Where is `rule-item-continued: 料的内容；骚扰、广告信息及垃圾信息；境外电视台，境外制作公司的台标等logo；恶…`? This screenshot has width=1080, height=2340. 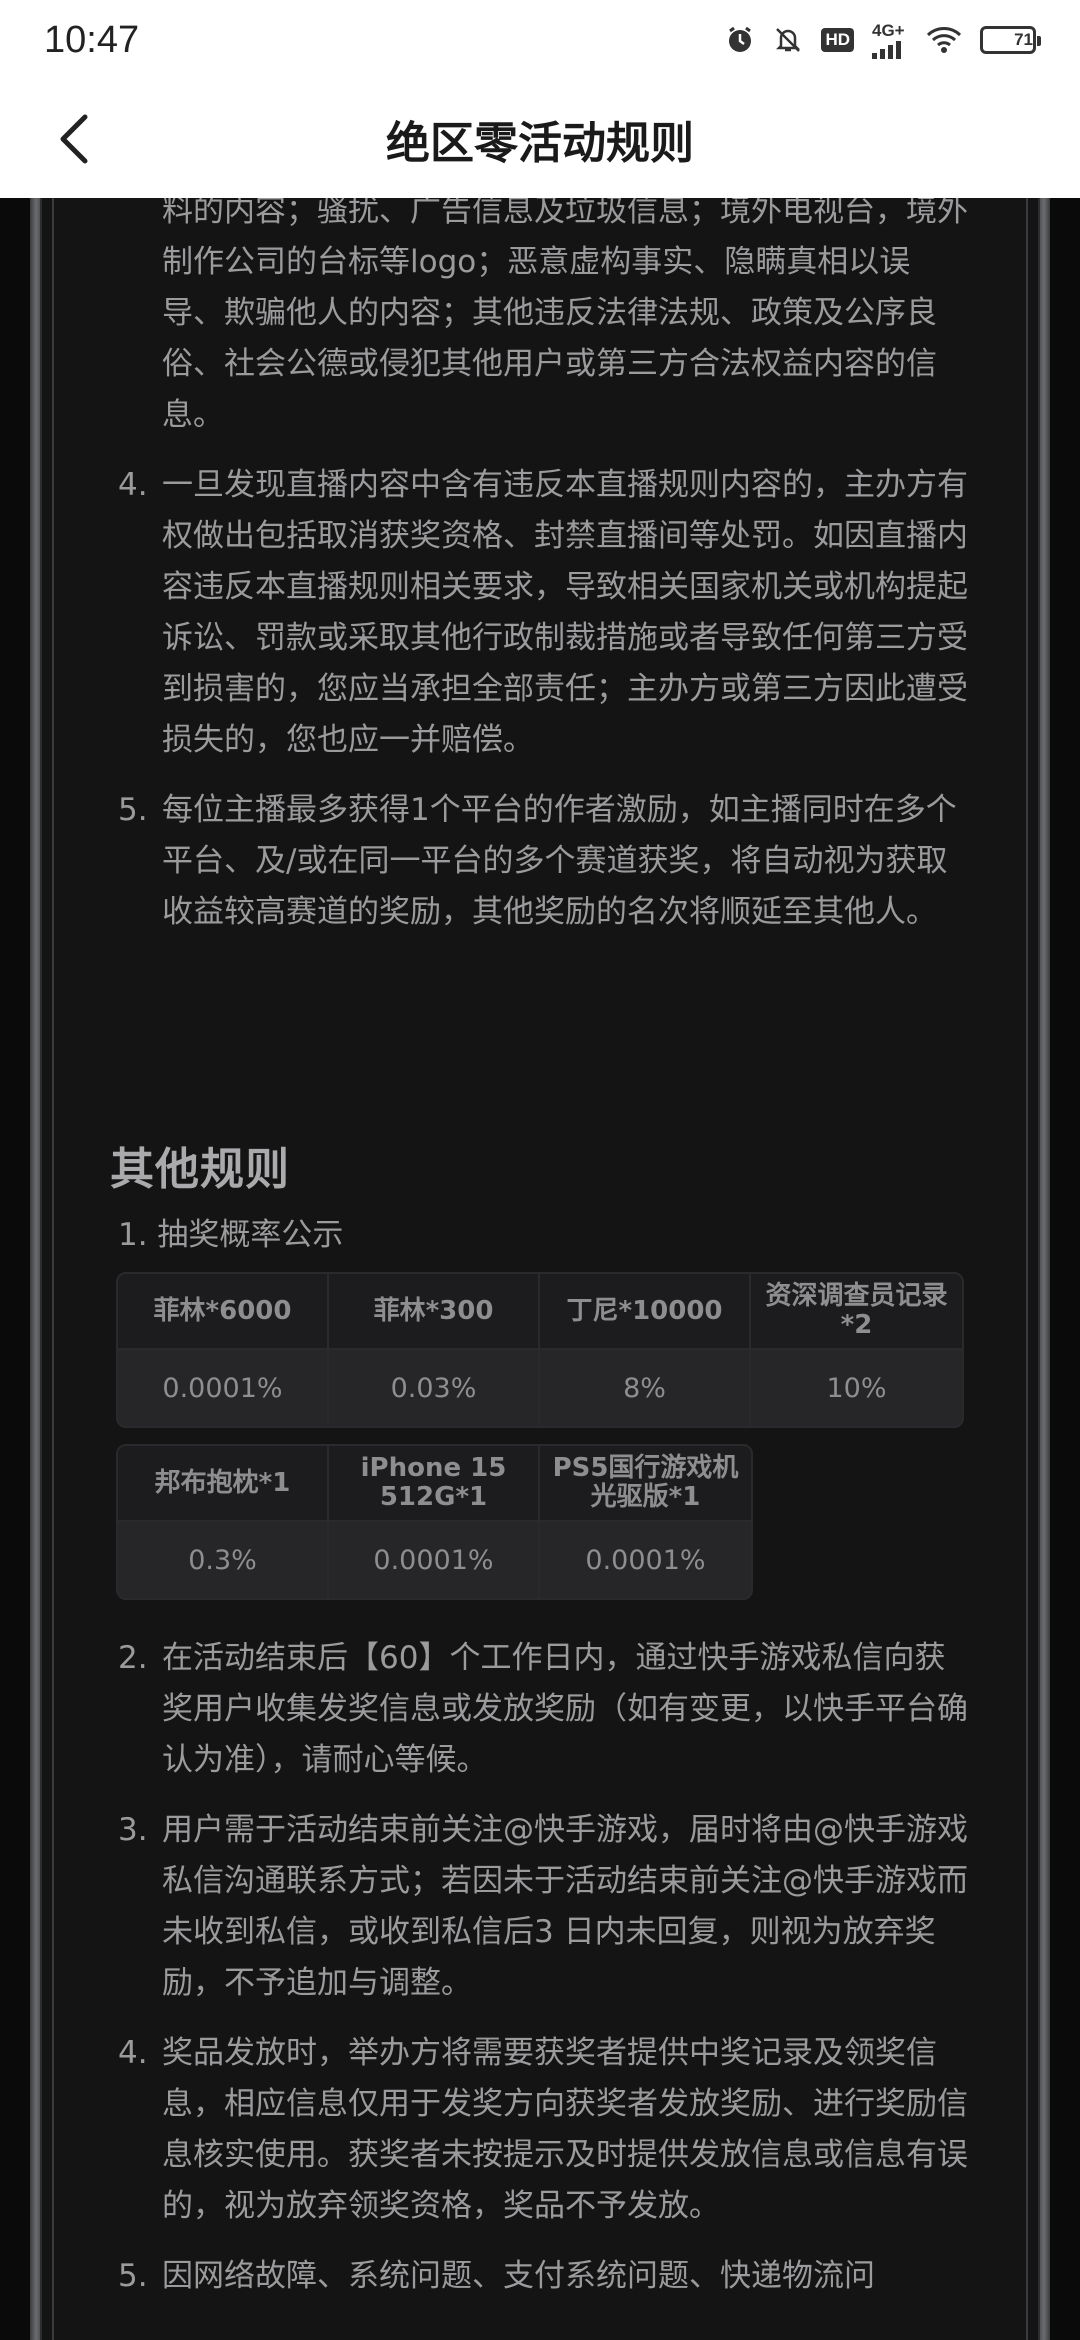
rule-item-continued: 料的内容；骚扰、广告信息及垃圾信息；境外电视台，境外制作公司的台标等logo；恶… is located at coordinates (540, 319).